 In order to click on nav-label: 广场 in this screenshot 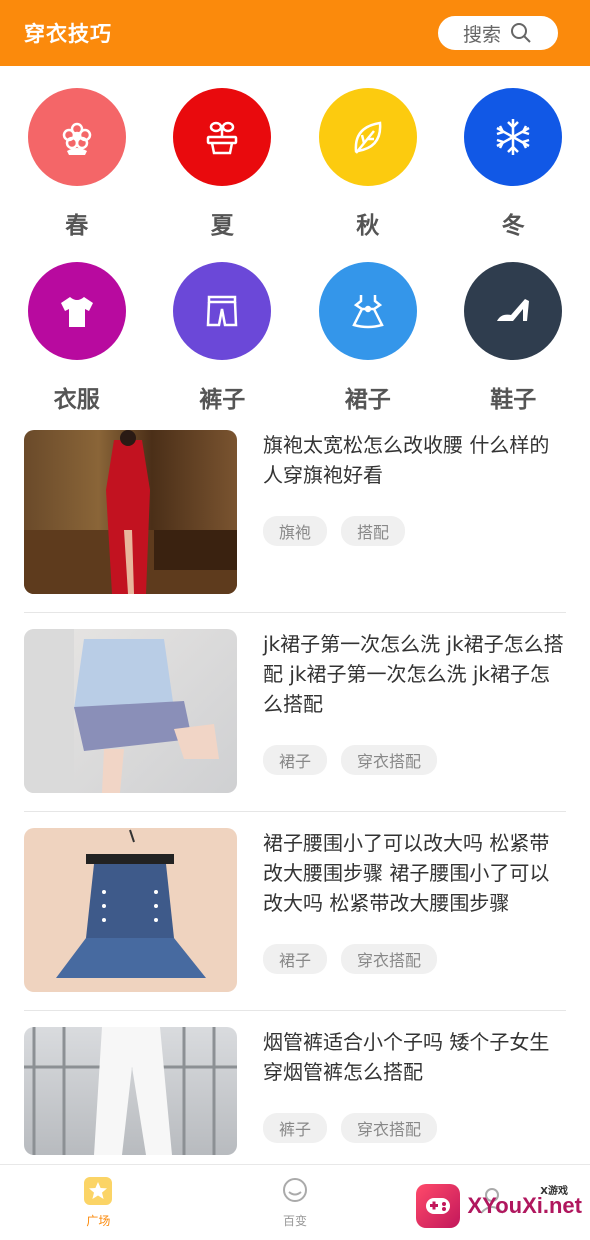, I will do `click(98, 1221)`.